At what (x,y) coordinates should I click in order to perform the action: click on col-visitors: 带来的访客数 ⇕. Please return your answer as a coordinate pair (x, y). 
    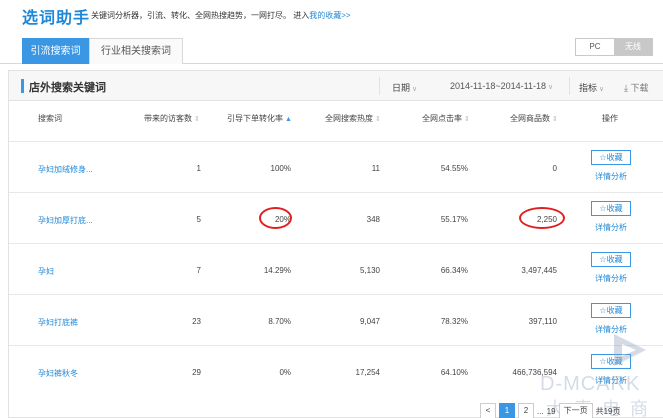
    Looking at the image, I should click on (172, 118).